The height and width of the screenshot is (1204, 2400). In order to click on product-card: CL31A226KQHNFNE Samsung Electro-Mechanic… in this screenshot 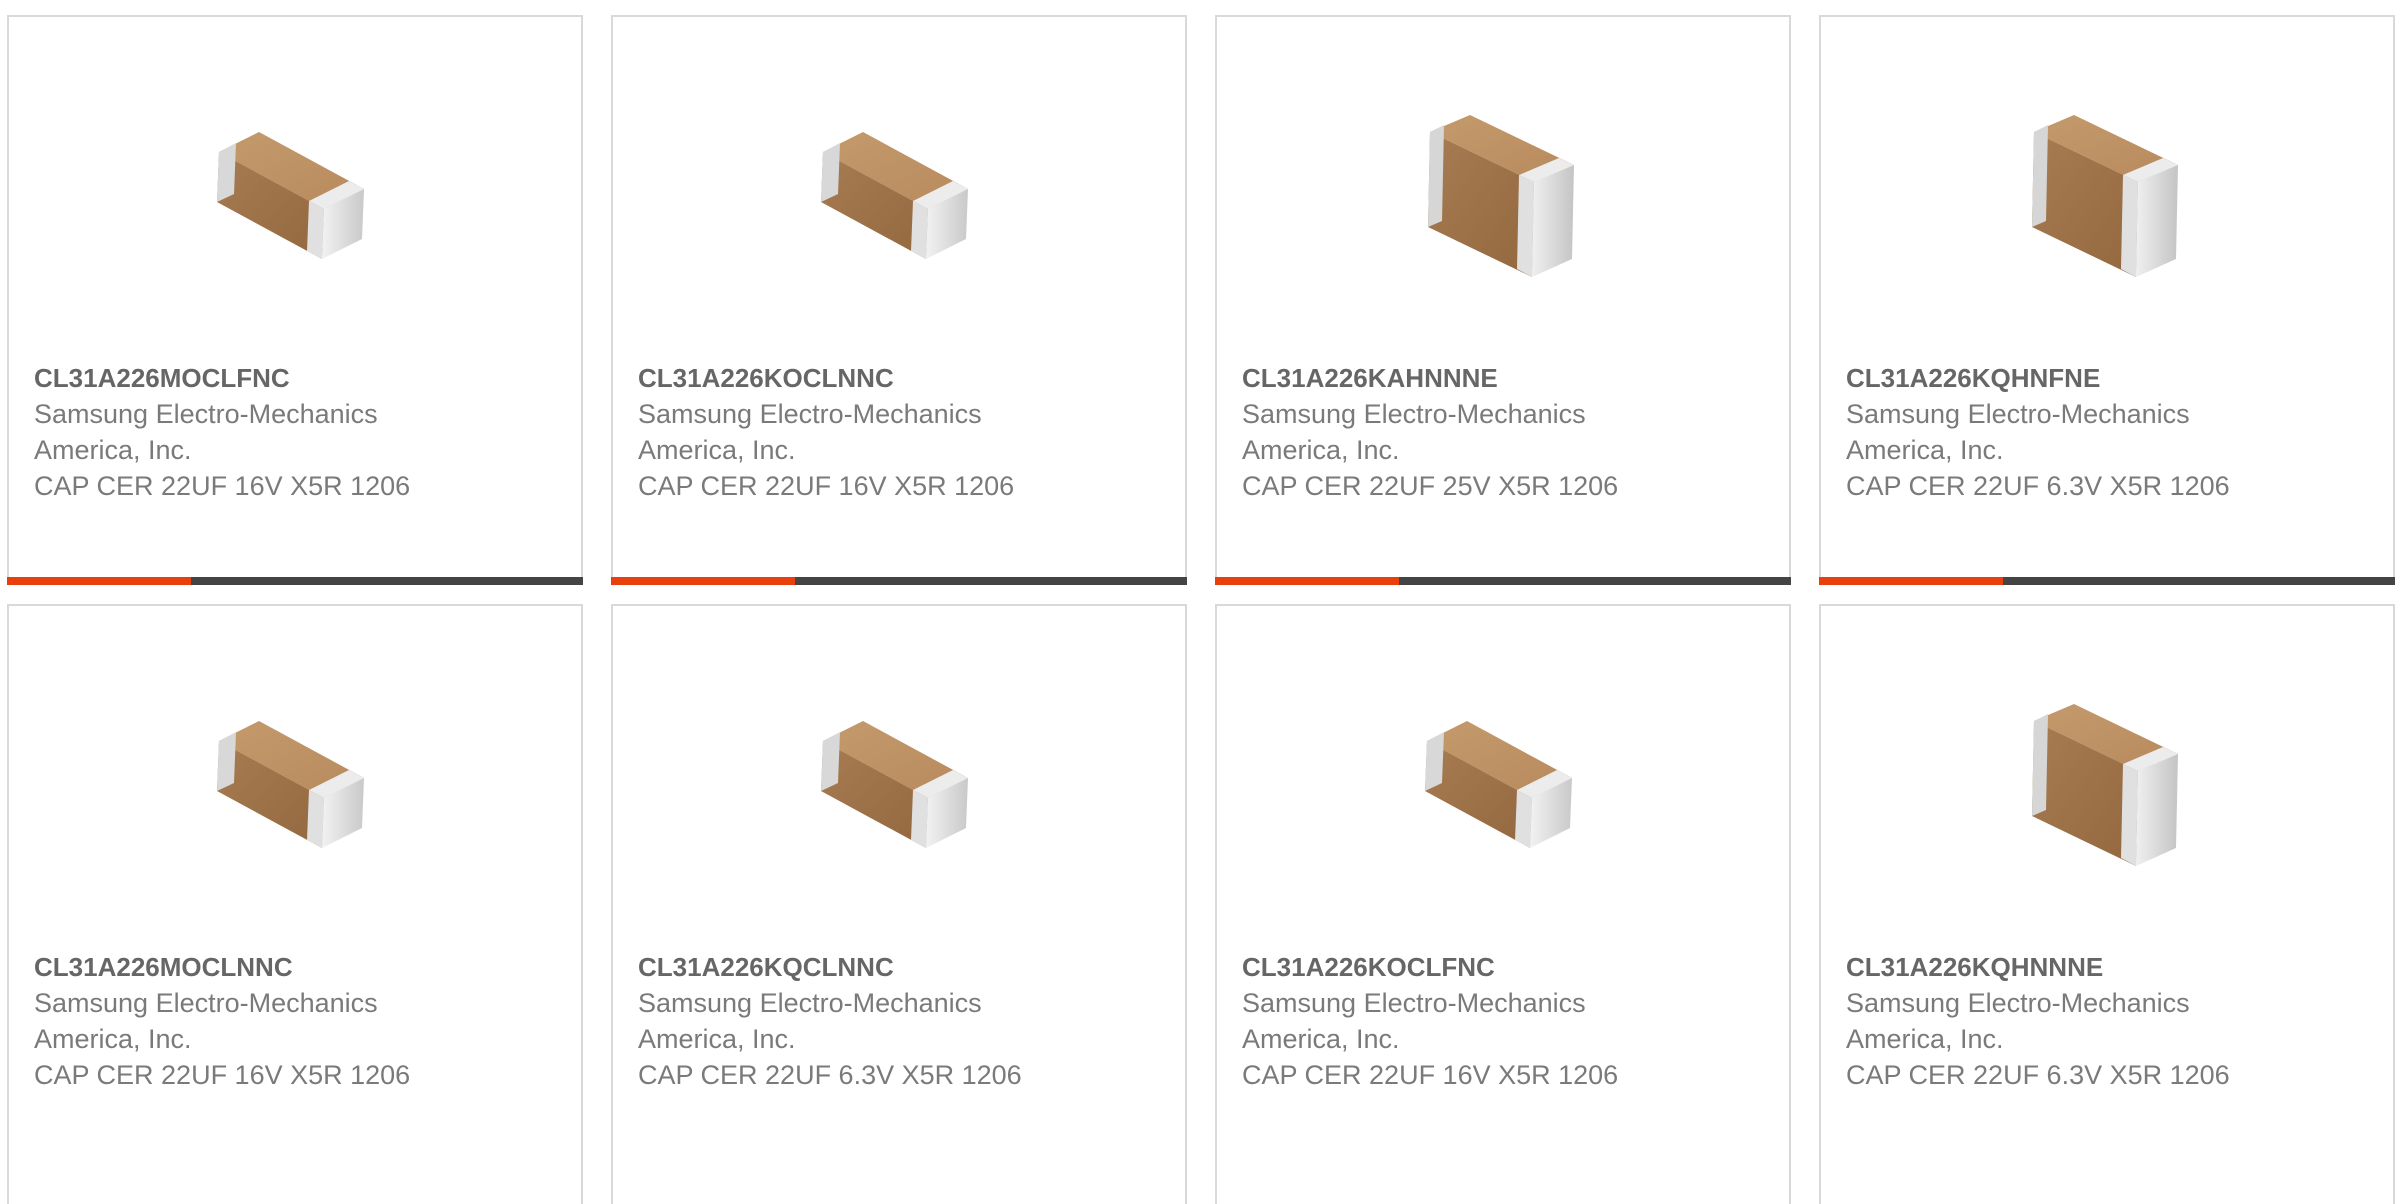, I will do `click(2107, 300)`.